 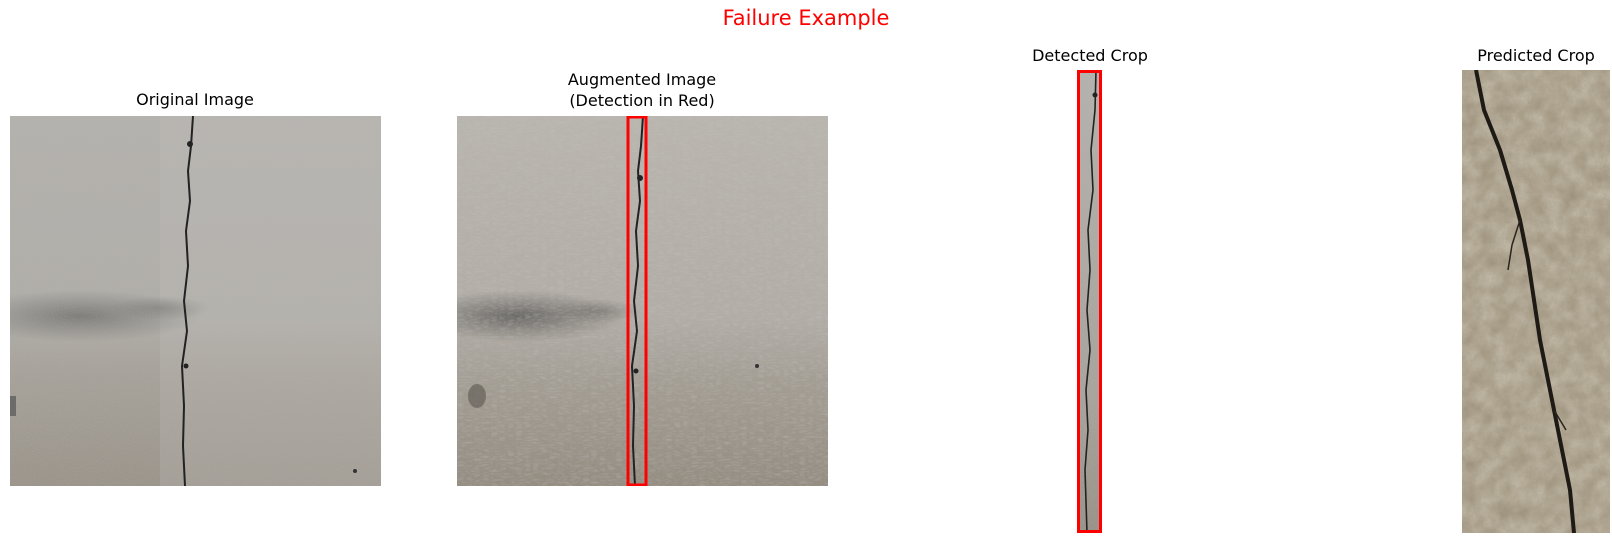 I want to click on figure-suptitle: Failure Example, so click(x=806, y=18).